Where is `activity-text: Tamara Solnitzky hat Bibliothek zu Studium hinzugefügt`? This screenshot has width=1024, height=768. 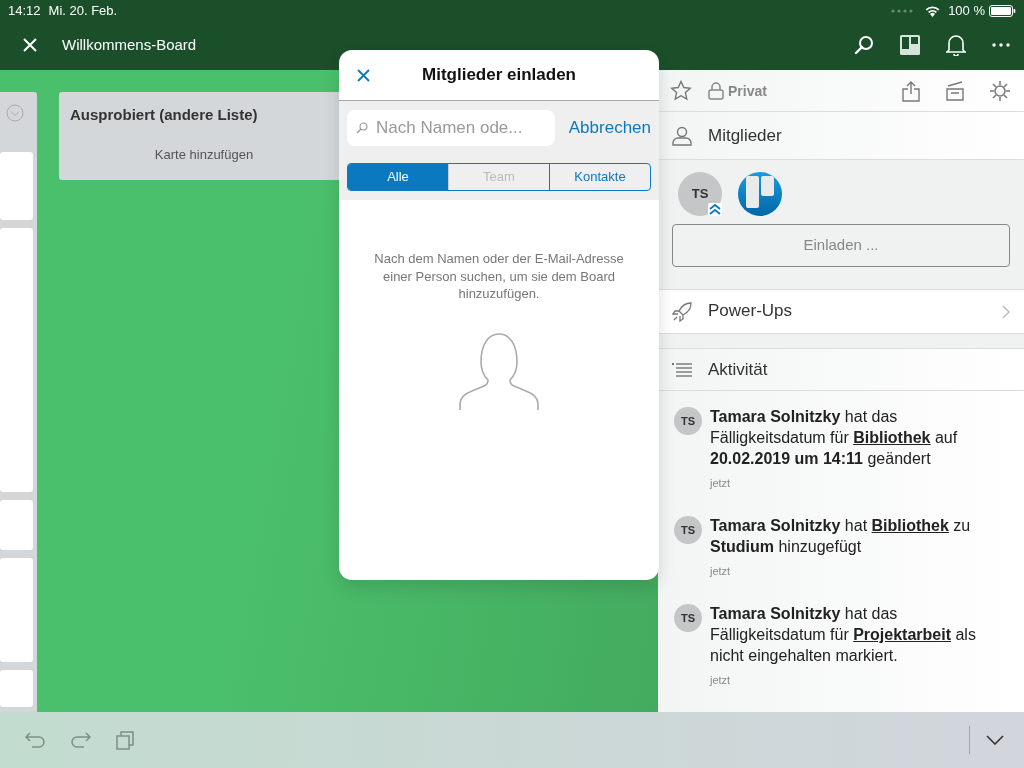 activity-text: Tamara Solnitzky hat Bibliothek zu Studium hinzugefügt is located at coordinates (841, 536).